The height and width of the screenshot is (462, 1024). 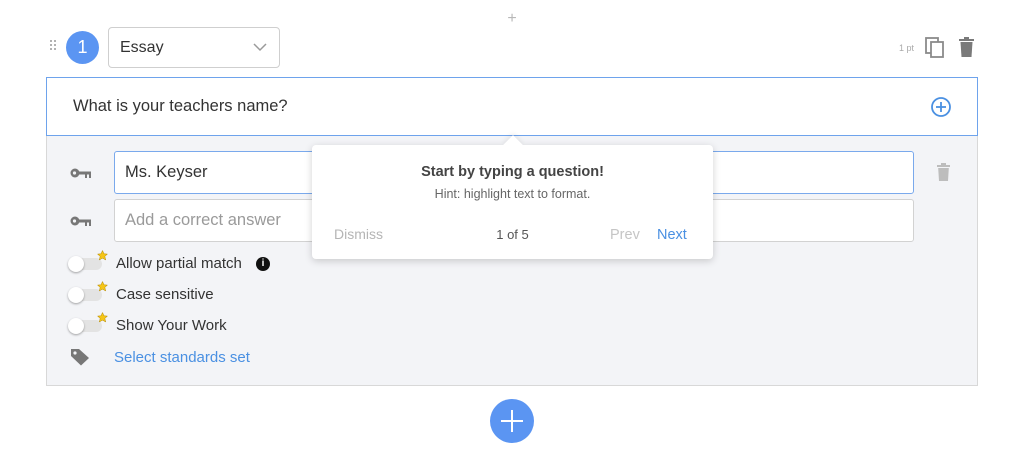 I want to click on select-standards-link: Select standards set, so click(x=182, y=358).